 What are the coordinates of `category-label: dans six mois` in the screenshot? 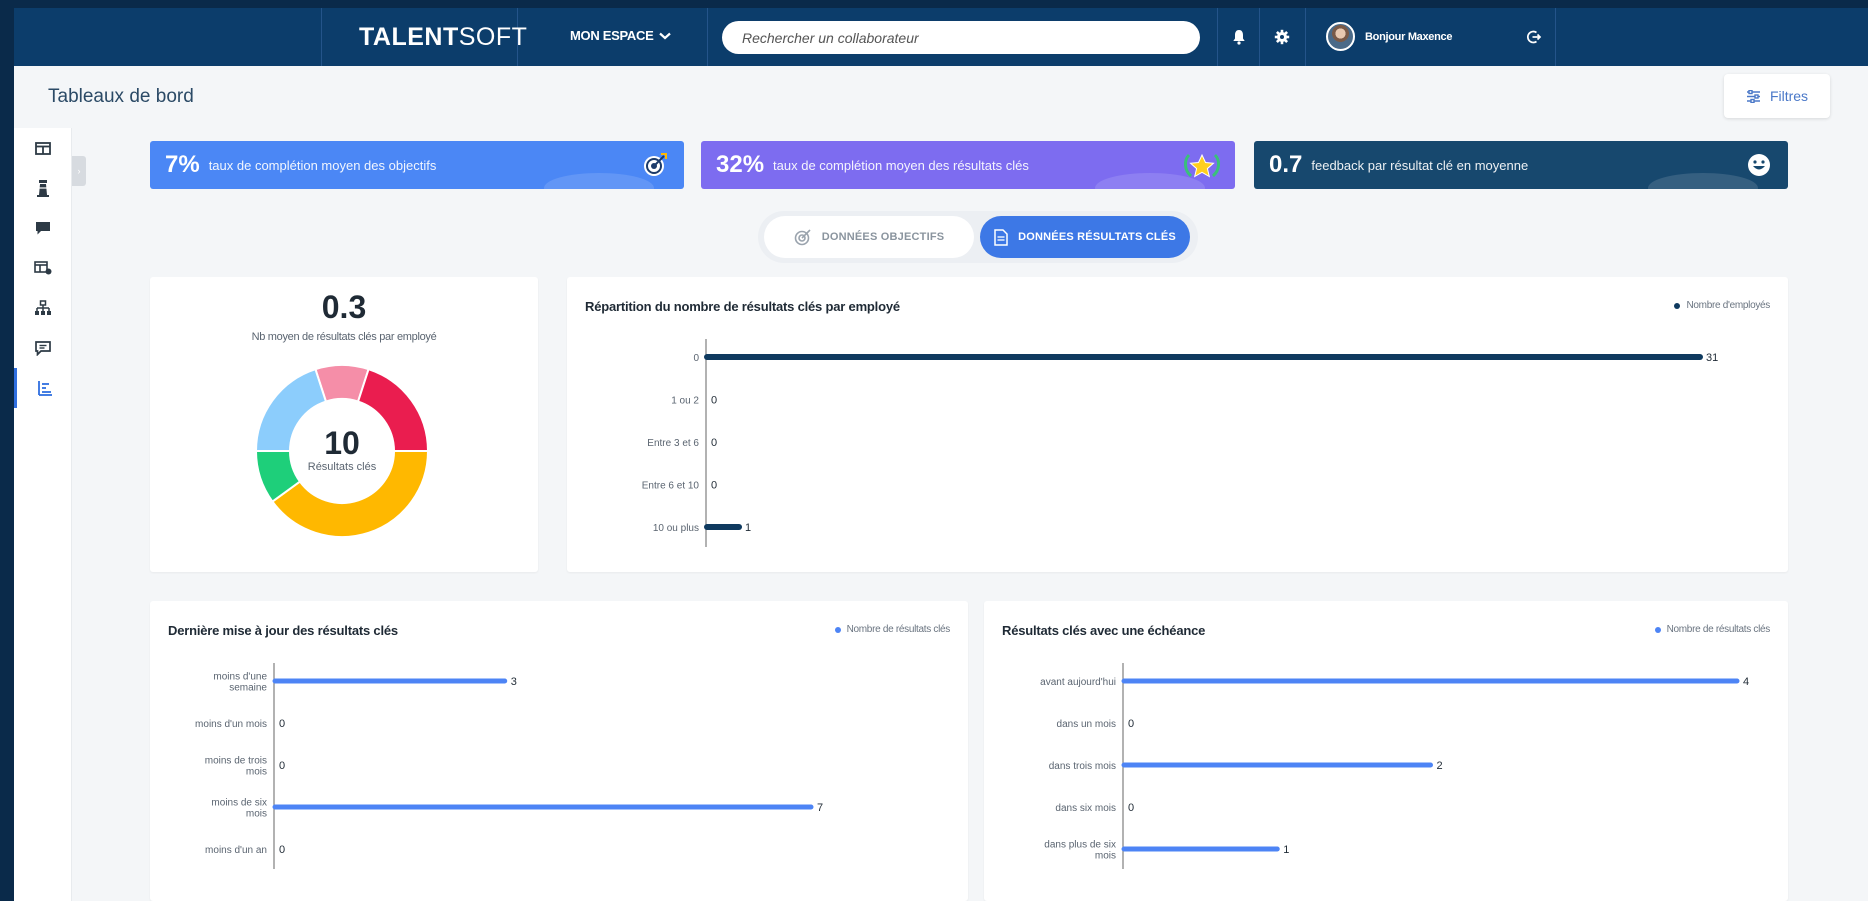 It's located at (1085, 808).